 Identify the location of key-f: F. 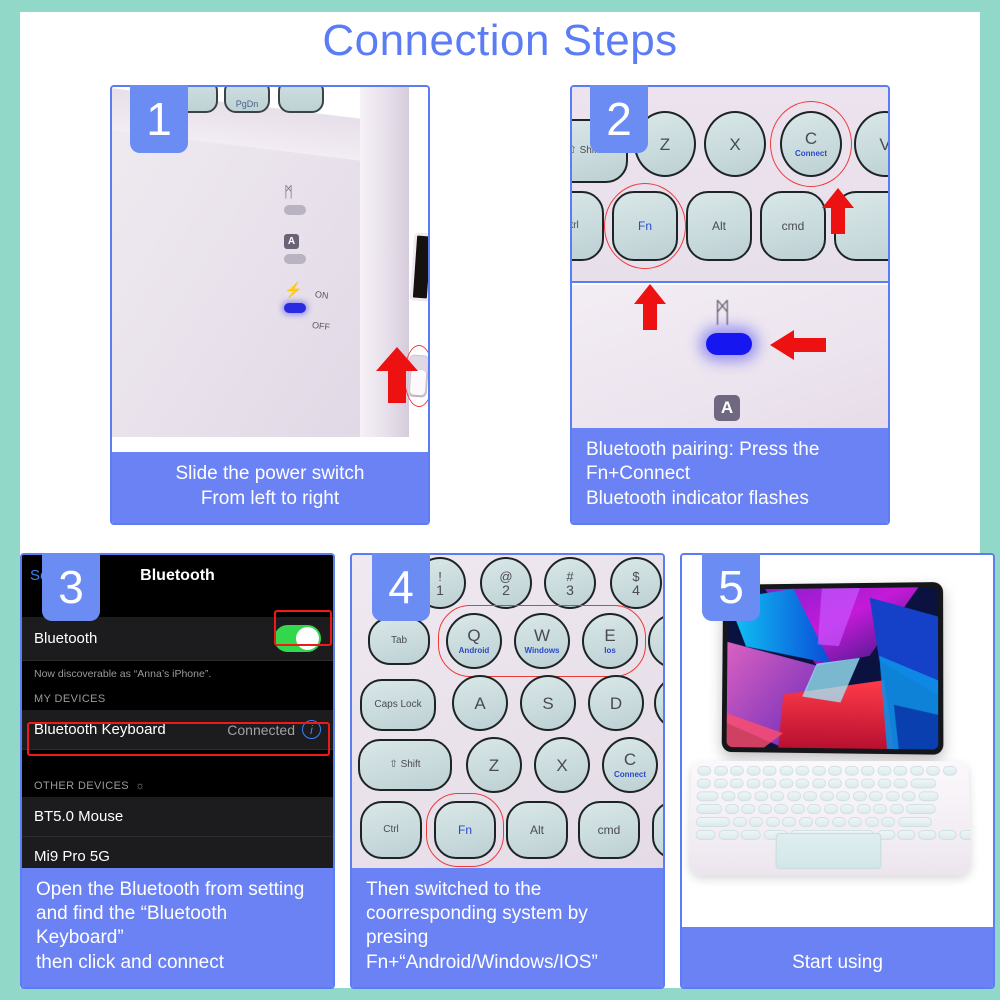
(658, 703).